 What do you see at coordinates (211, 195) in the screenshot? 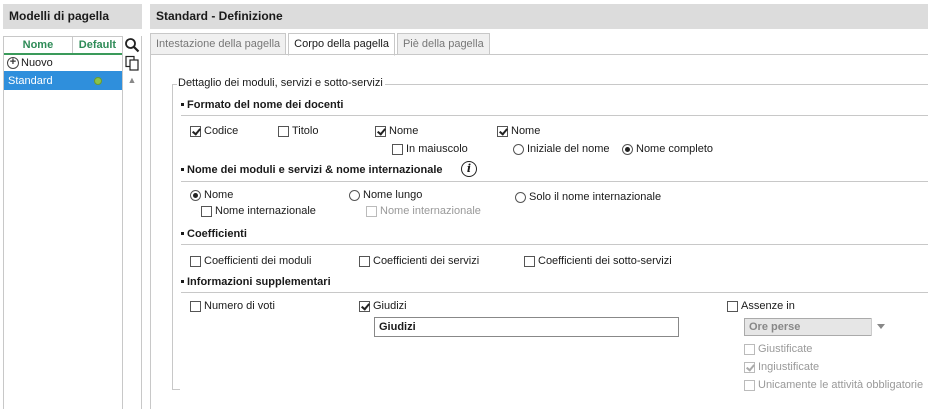
I see `radio-nome: Nome` at bounding box center [211, 195].